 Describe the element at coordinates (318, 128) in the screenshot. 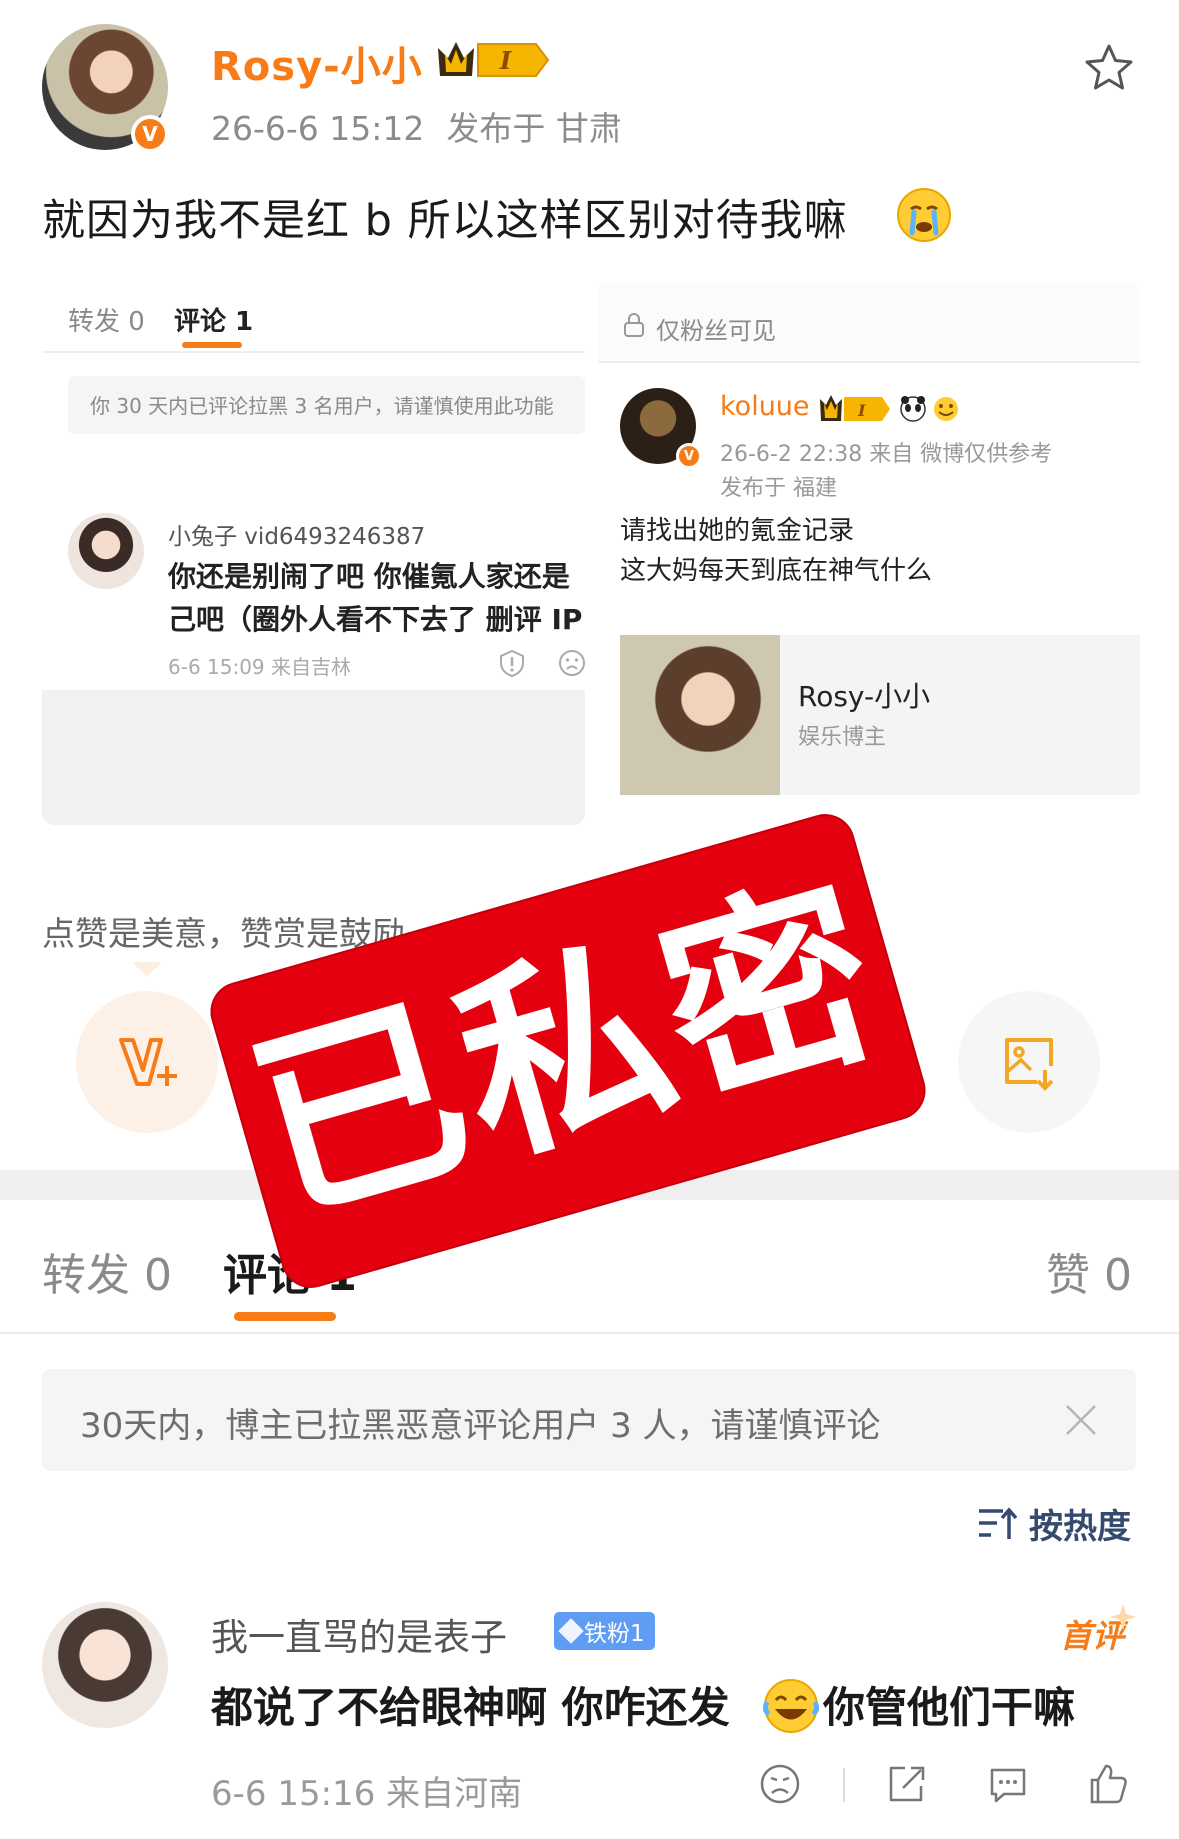

I see `post-time: 26-6-6 15:12` at that location.